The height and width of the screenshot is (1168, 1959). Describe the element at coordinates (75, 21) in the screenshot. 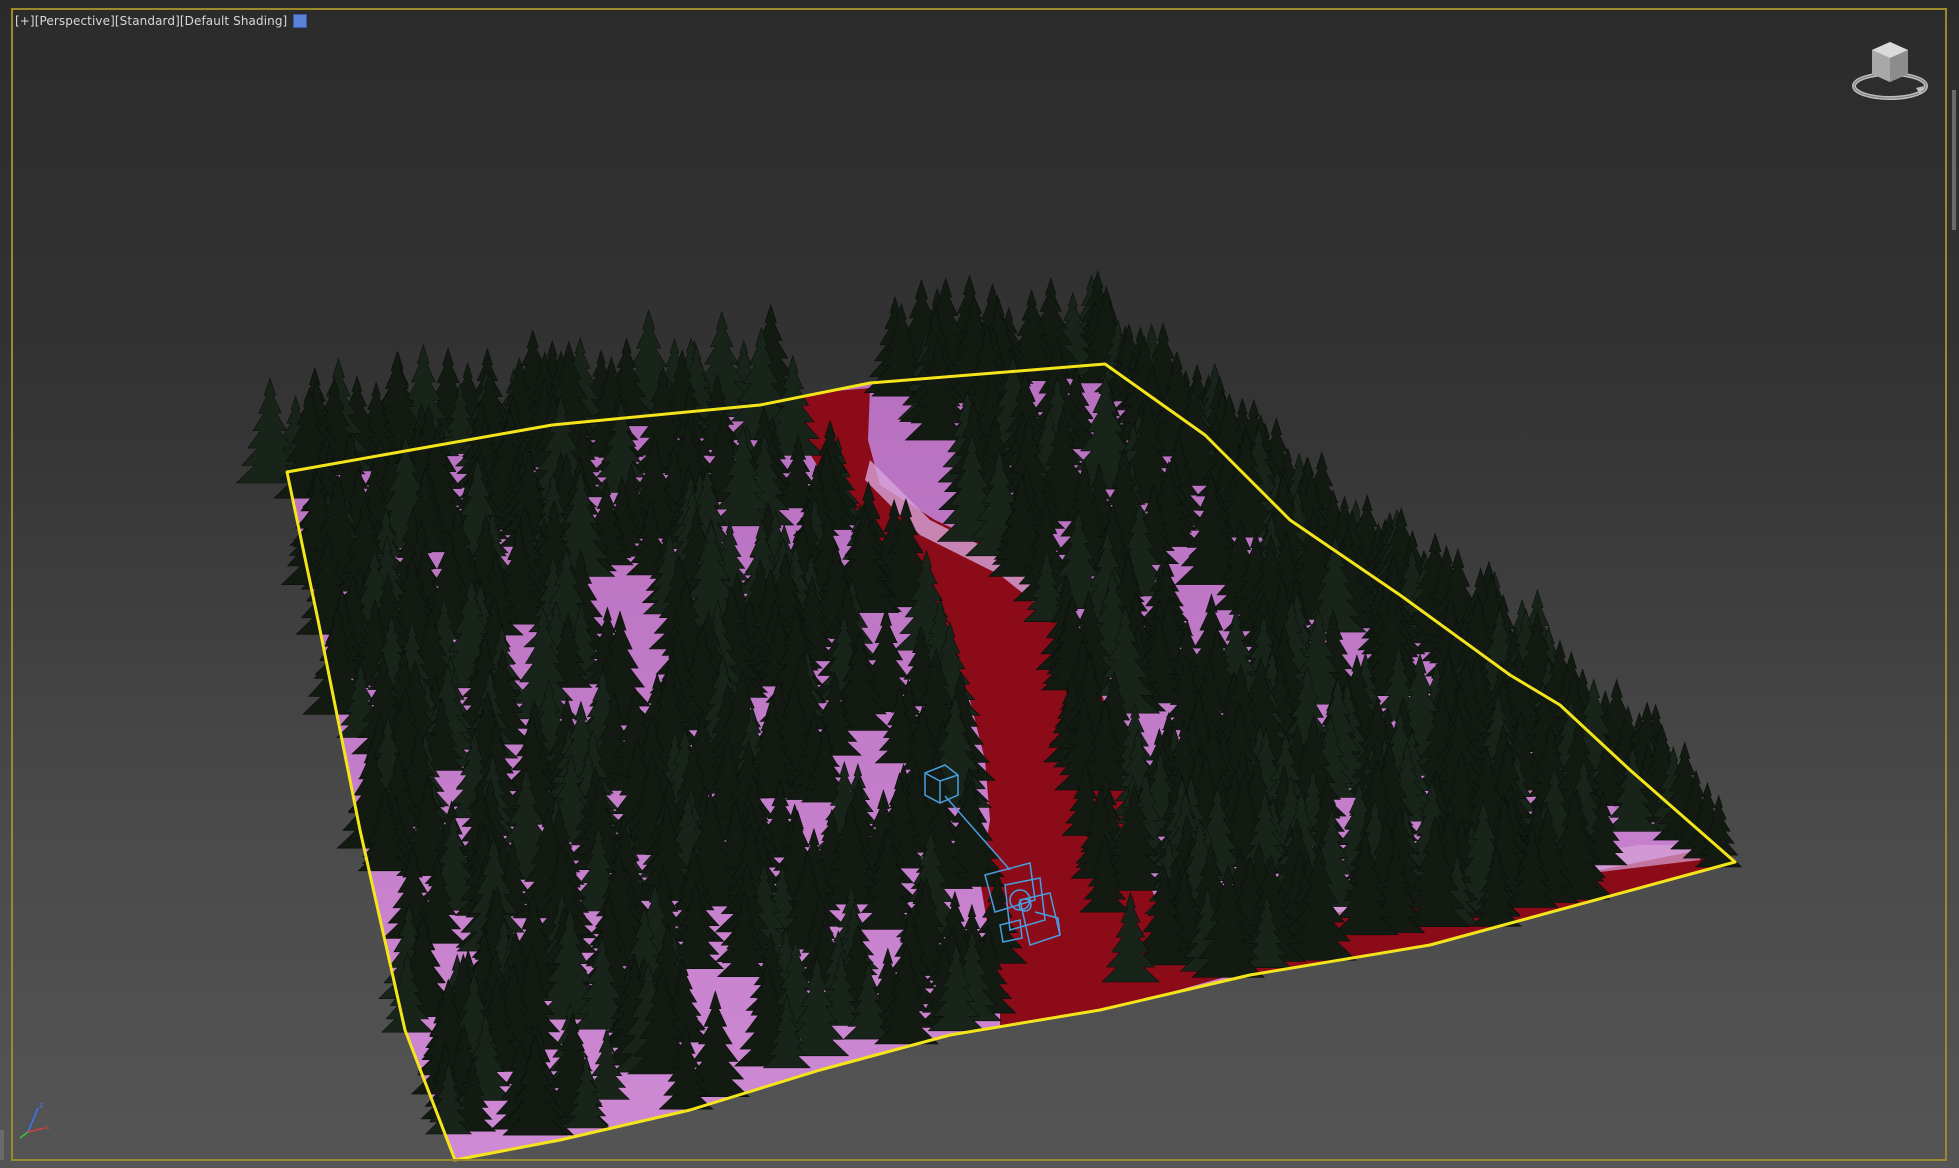

I see `viewport-point-of-view-menu: [Perspective]` at that location.